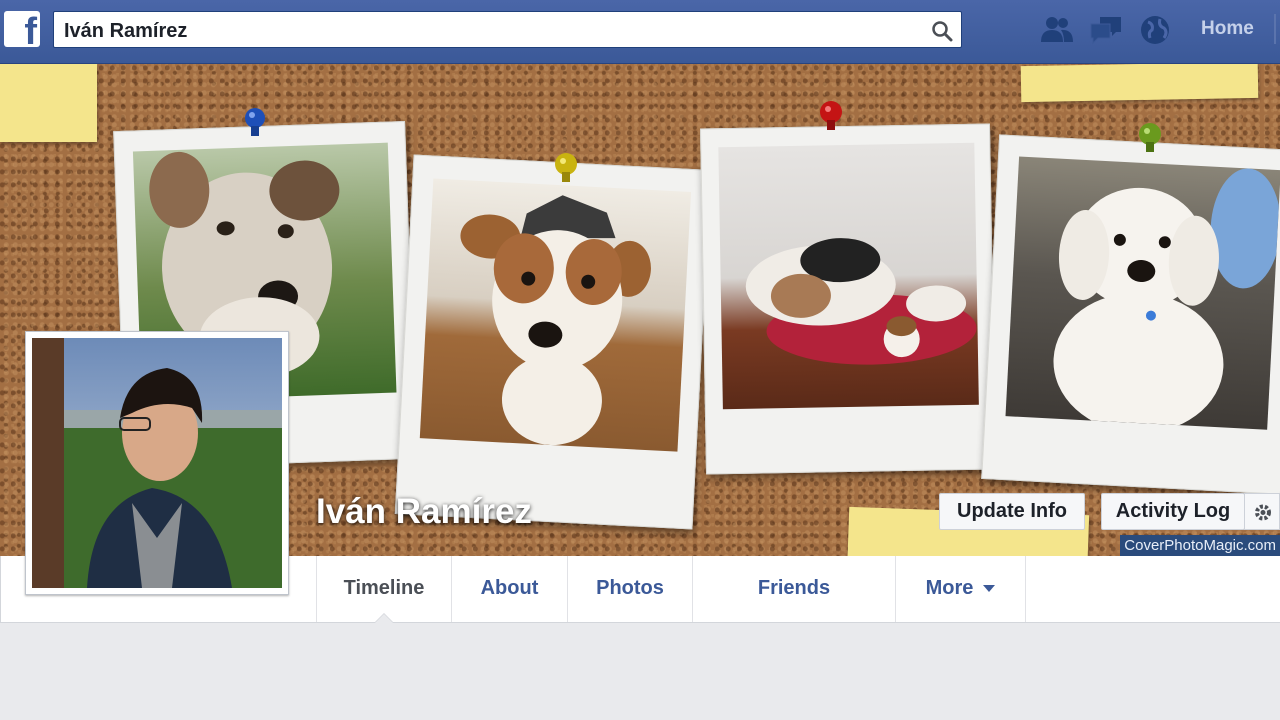 The height and width of the screenshot is (720, 1280). I want to click on yellow-pushpin-icon, so click(566, 167).